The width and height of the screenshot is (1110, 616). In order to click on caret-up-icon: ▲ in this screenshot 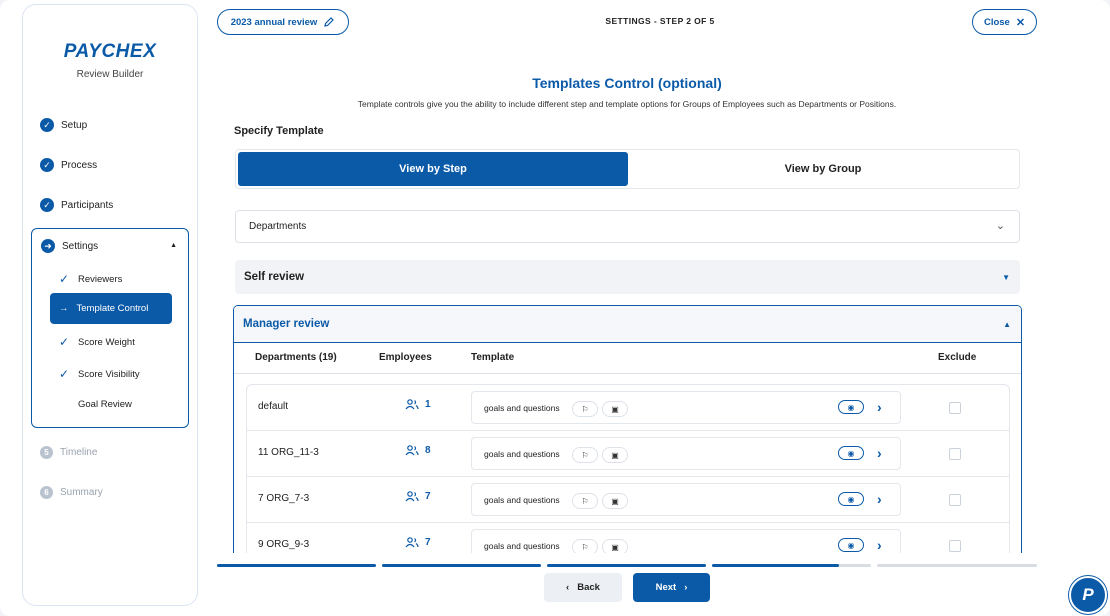, I will do `click(173, 245)`.